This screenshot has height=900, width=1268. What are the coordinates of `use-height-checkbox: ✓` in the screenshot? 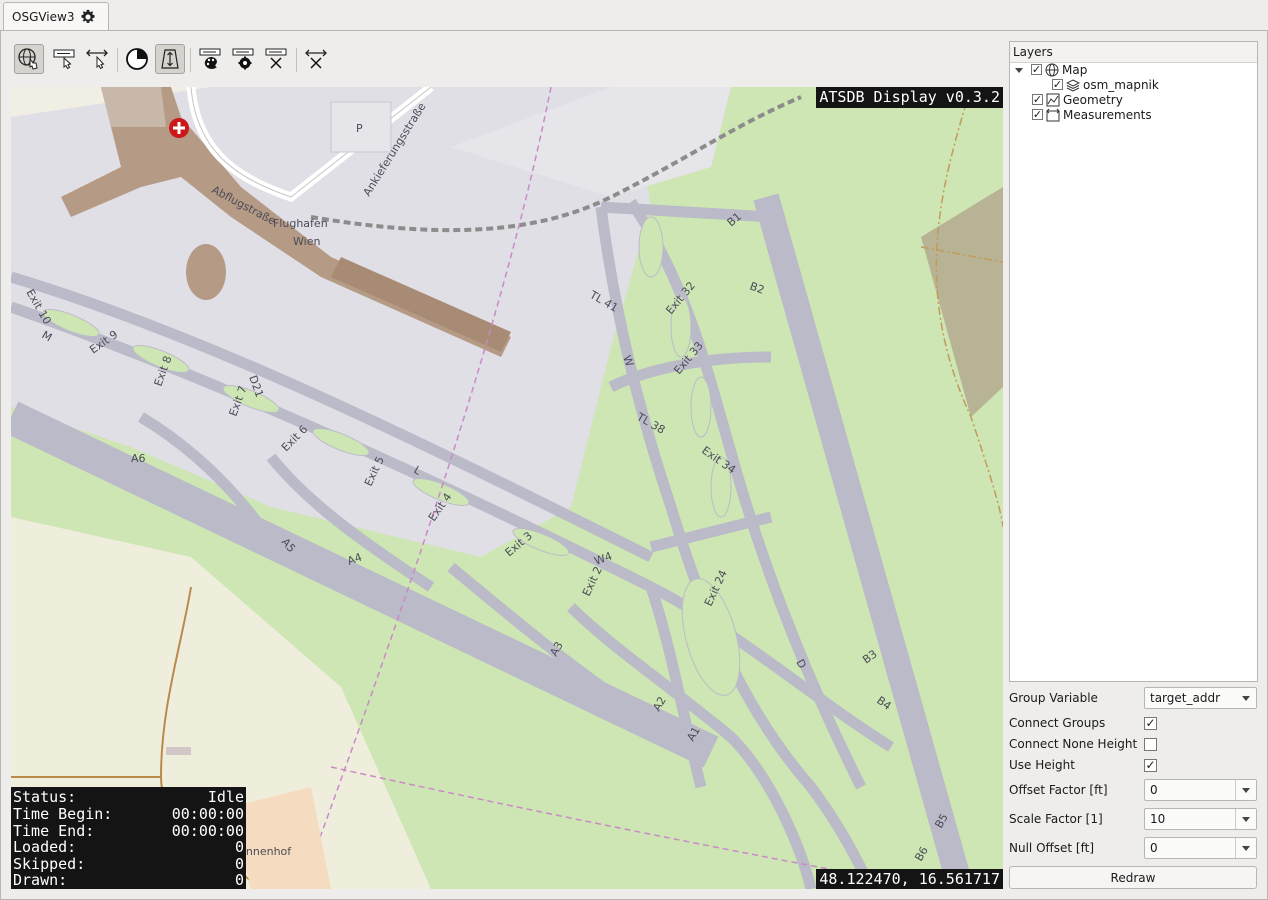 It's located at (1150, 765).